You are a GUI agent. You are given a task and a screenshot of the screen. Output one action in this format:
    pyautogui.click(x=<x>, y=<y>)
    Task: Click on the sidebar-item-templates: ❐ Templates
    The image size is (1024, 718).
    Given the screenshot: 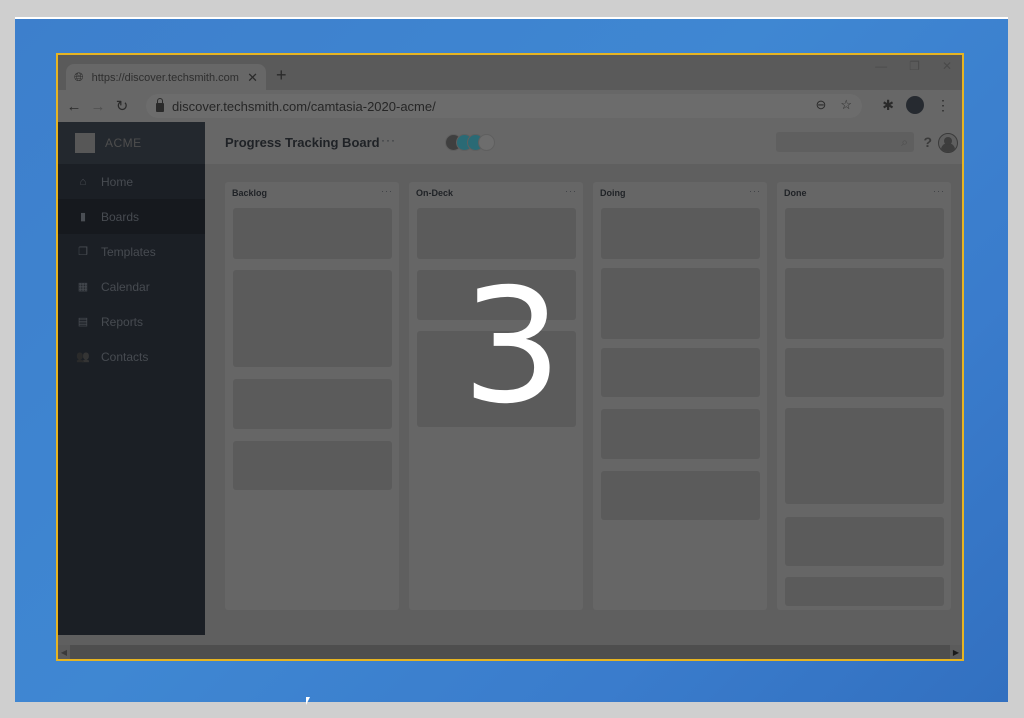 What is the action you would take?
    pyautogui.click(x=131, y=251)
    